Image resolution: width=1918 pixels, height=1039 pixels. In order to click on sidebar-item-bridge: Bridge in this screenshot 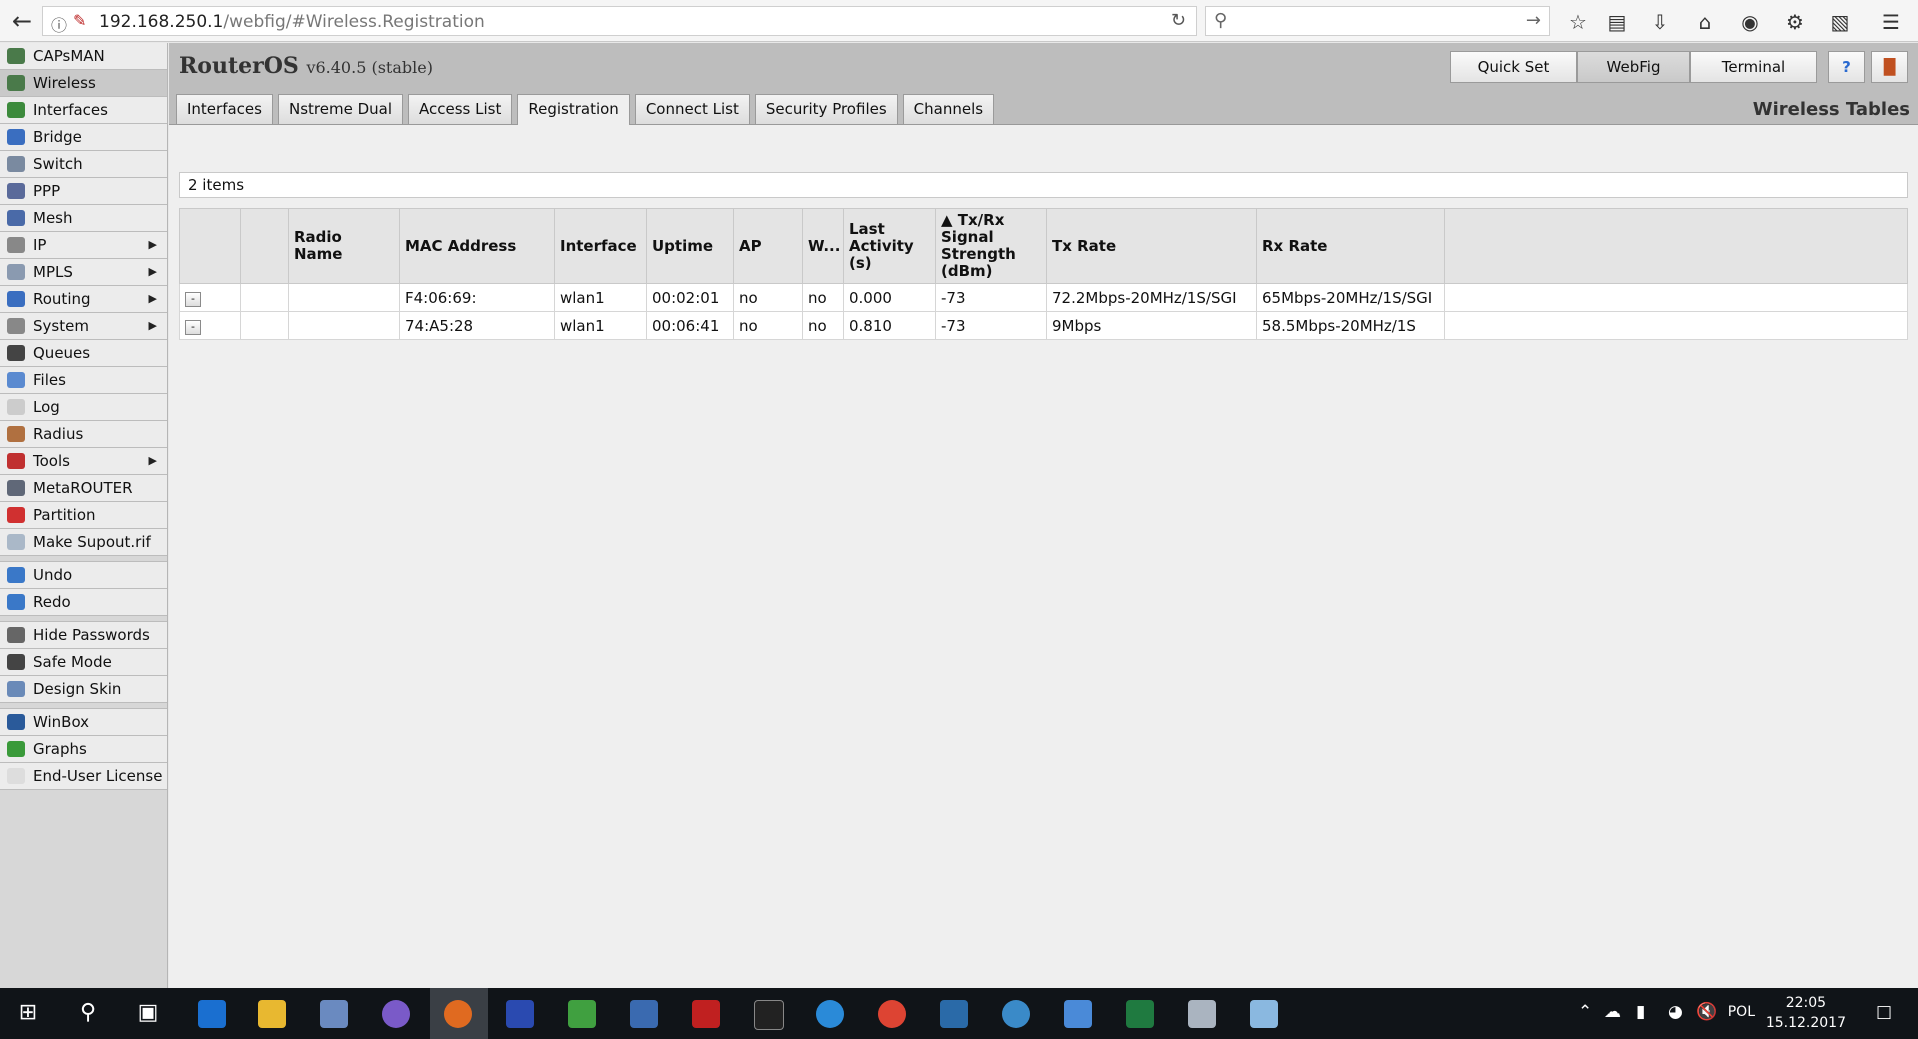, I will do `click(83, 137)`.